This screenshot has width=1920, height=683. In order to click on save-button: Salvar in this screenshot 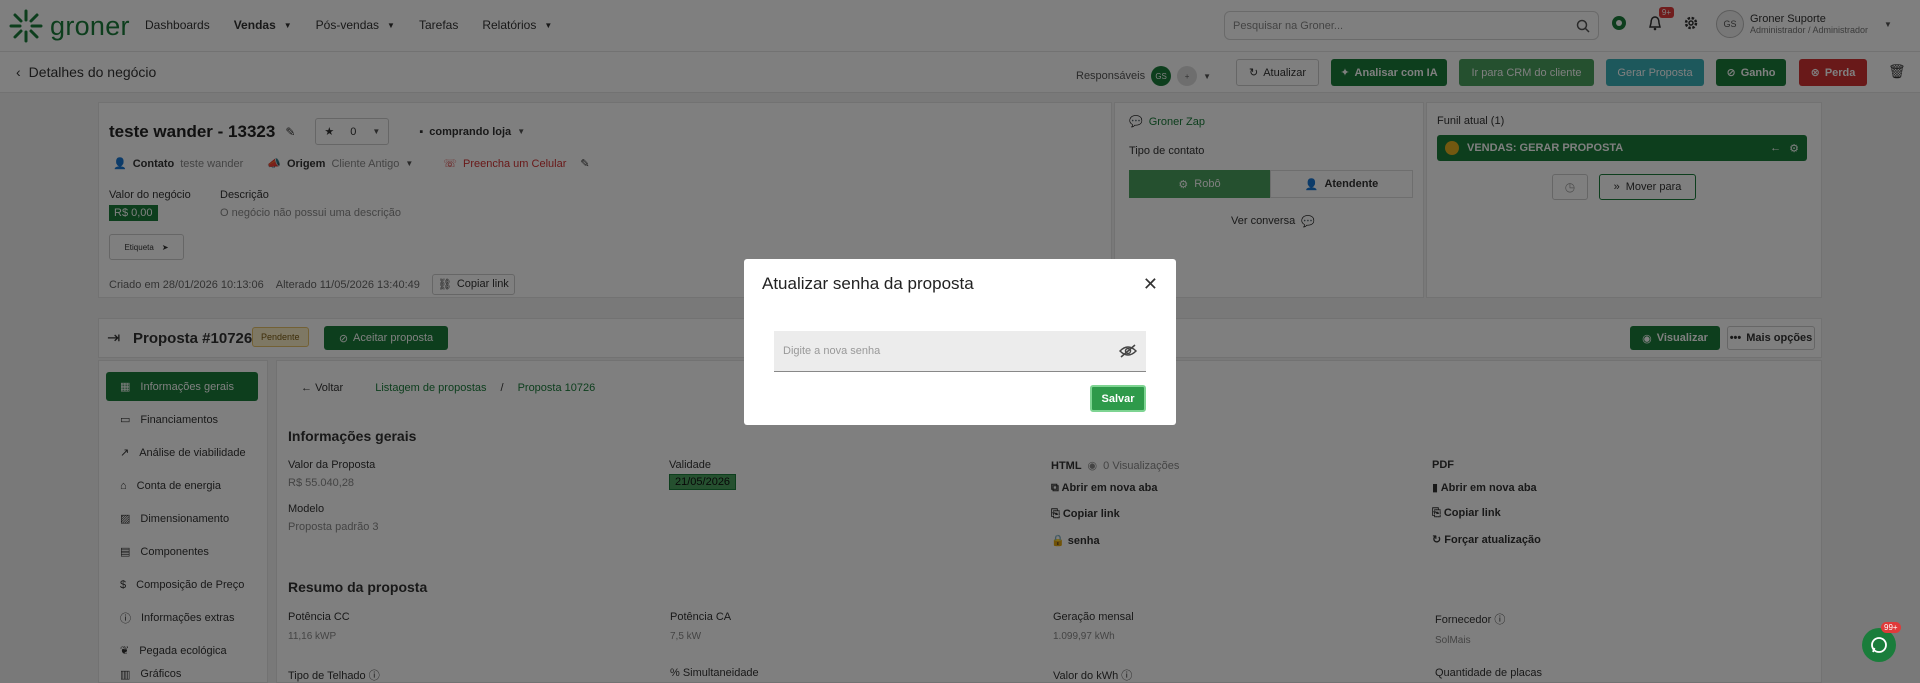, I will do `click(1118, 398)`.